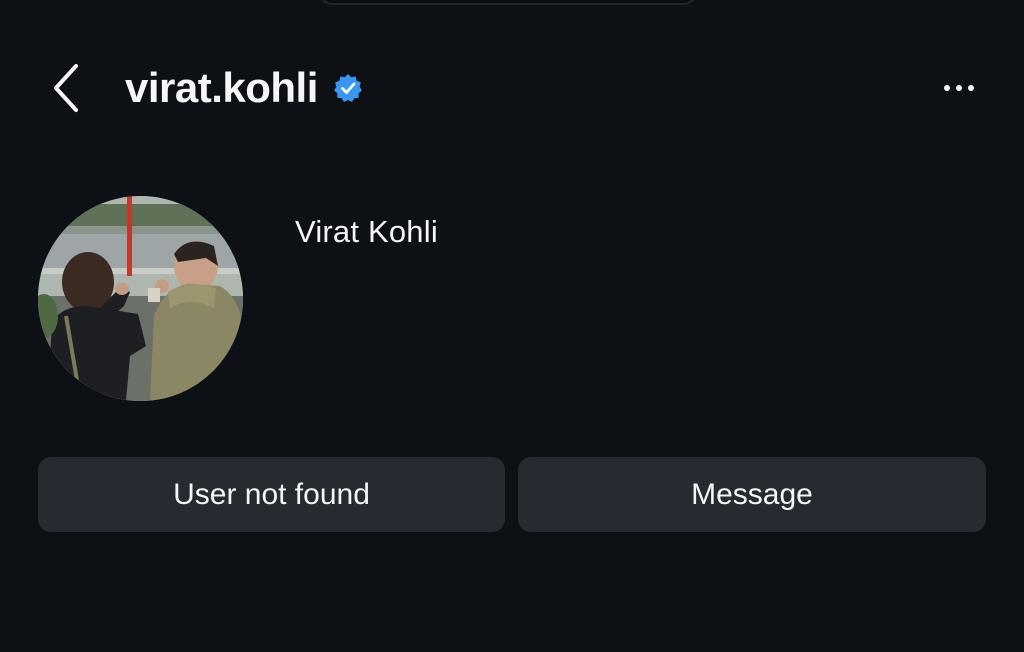  I want to click on message-label: Message, so click(752, 494).